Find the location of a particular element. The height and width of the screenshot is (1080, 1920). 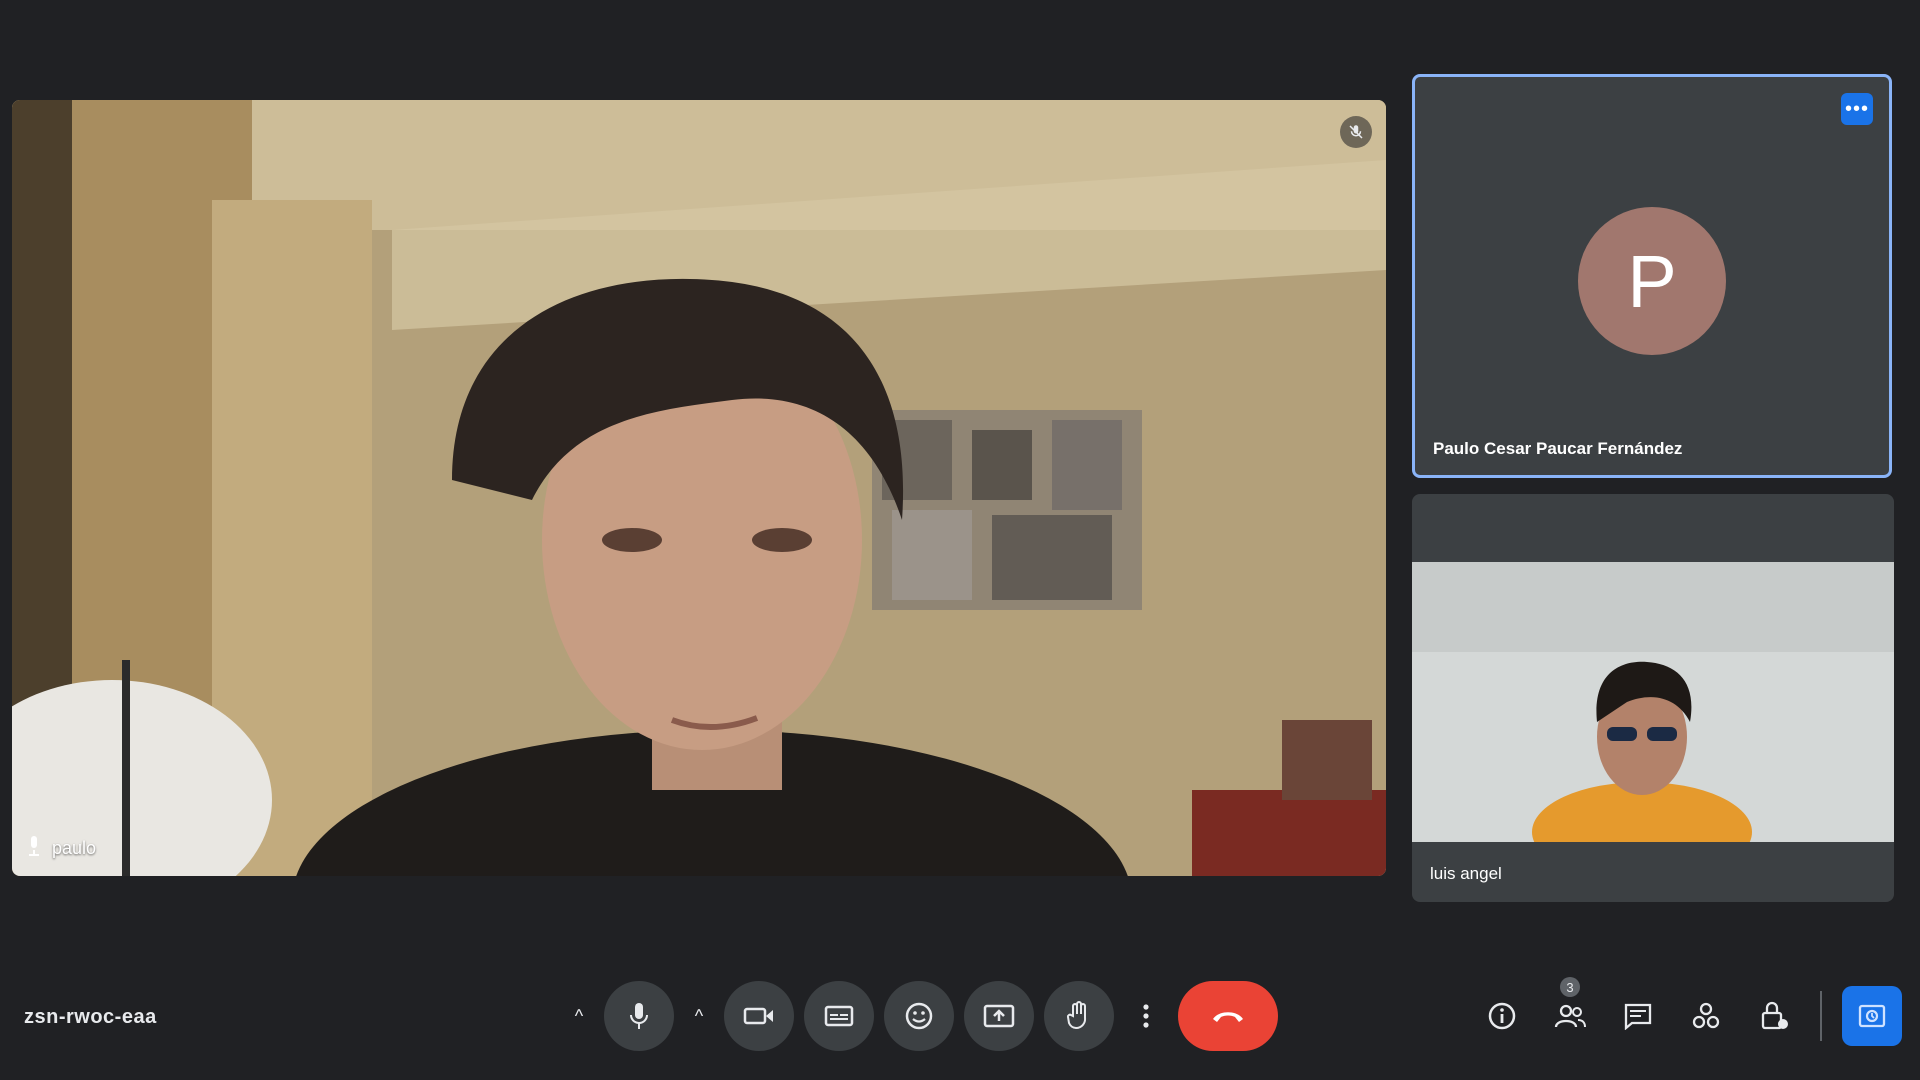

participant-tile-luis: luis angel is located at coordinates (1653, 698).